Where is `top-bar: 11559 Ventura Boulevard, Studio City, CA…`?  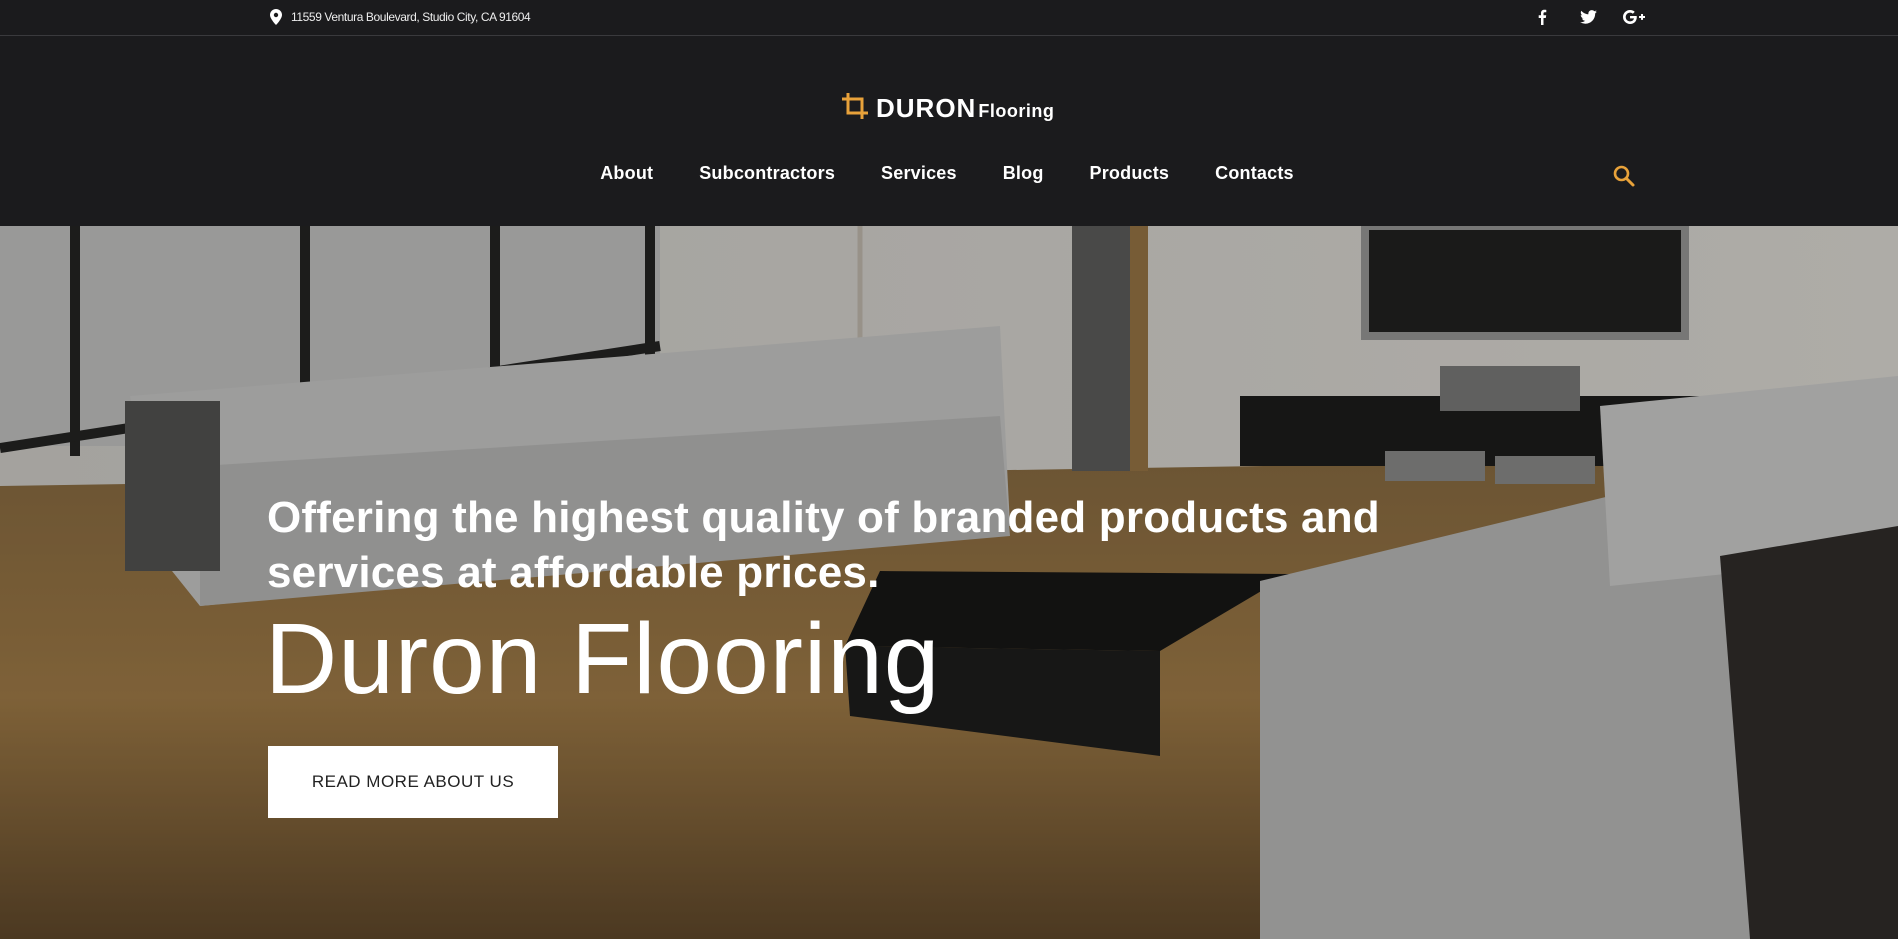
top-bar: 11559 Ventura Boulevard, Studio City, CA… is located at coordinates (949, 18).